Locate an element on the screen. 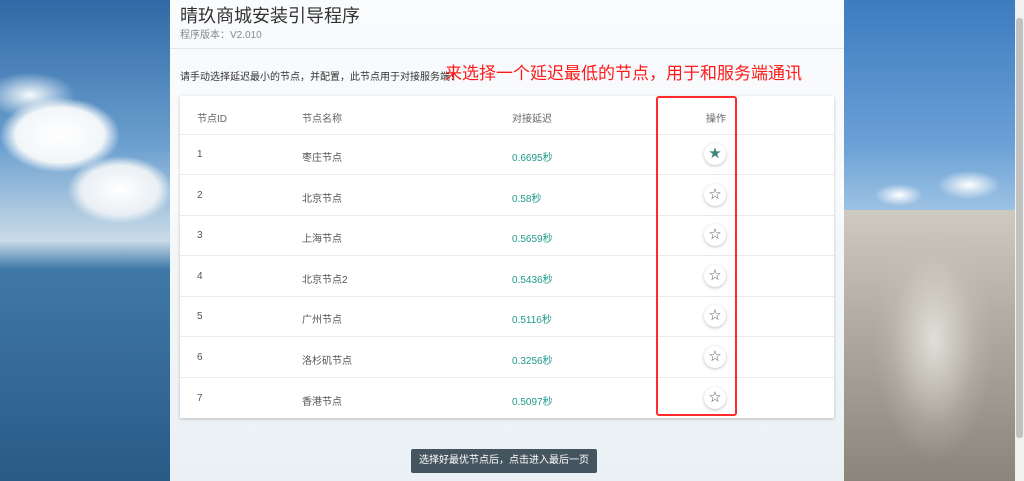 The image size is (1024, 481). node-latency: 0.58秒 is located at coordinates (527, 199).